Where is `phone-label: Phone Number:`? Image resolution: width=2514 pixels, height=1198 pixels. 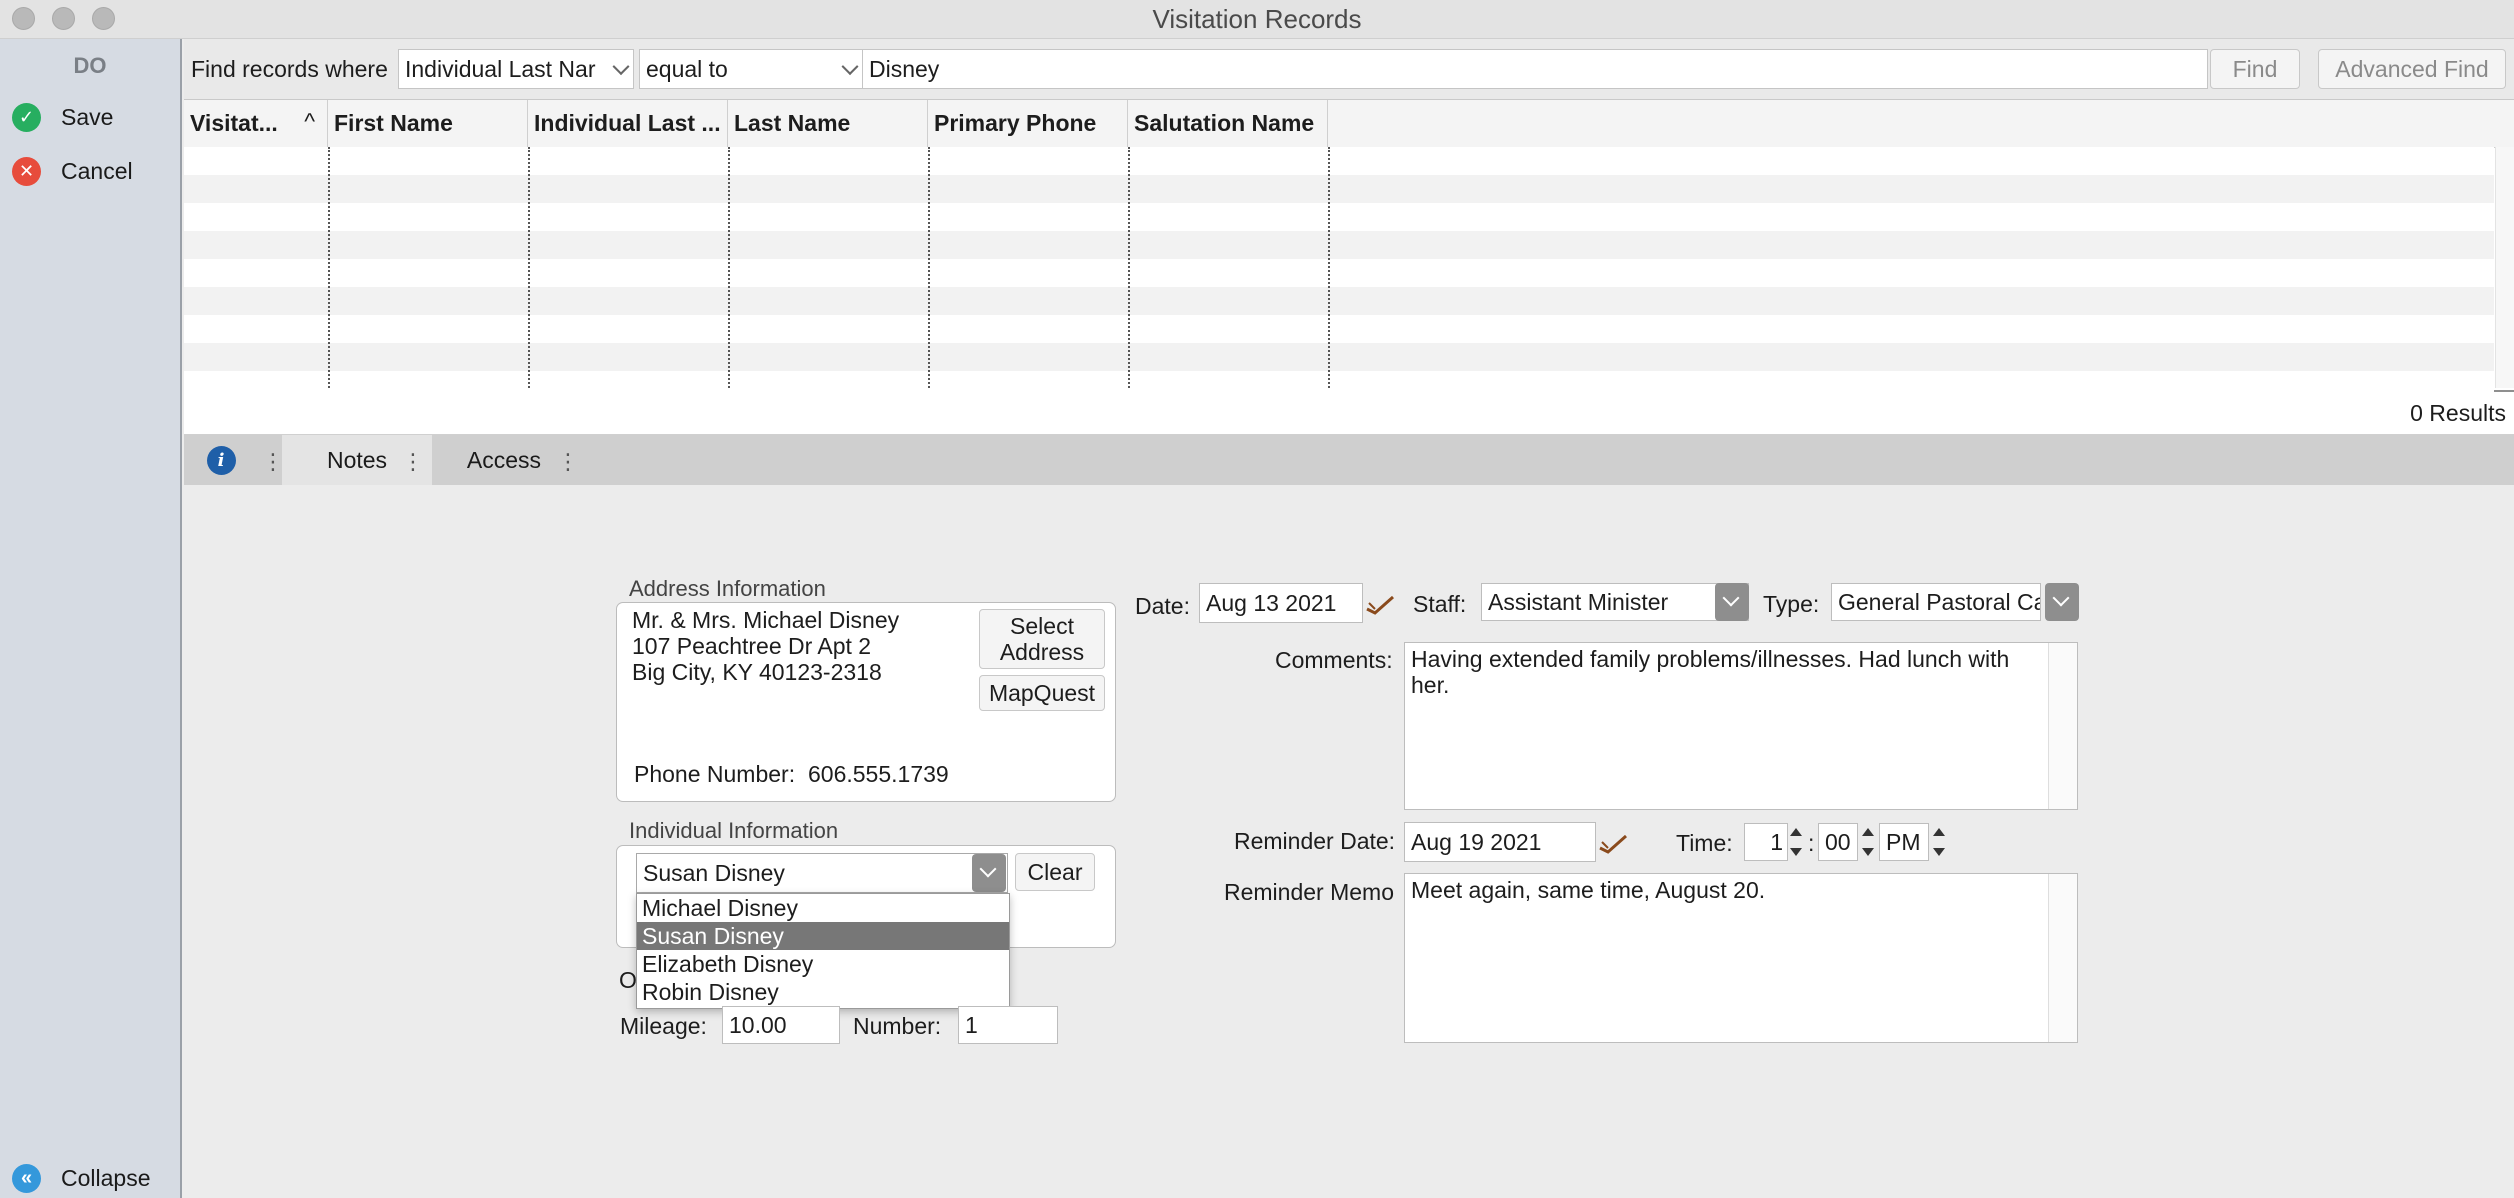 phone-label: Phone Number: is located at coordinates (715, 774).